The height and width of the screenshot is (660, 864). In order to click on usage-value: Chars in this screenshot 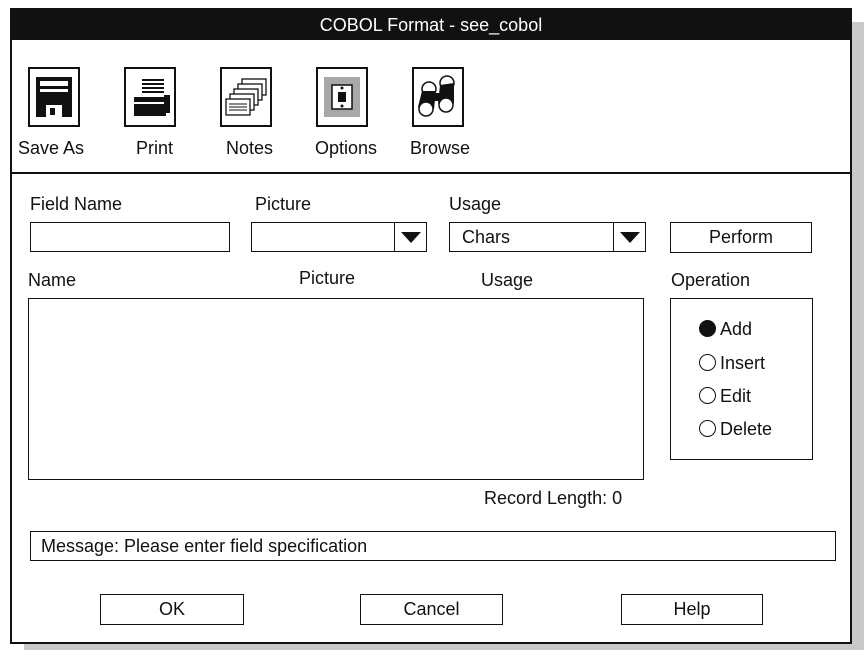, I will do `click(486, 237)`.